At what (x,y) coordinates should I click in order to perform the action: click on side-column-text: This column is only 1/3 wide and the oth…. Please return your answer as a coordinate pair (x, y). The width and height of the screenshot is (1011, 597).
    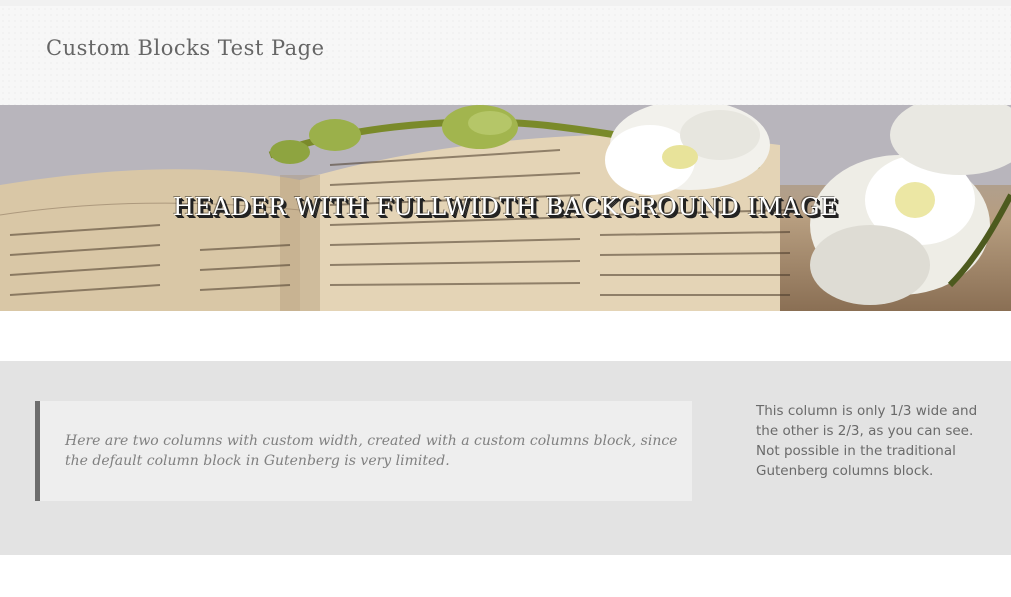
    Looking at the image, I should click on (867, 441).